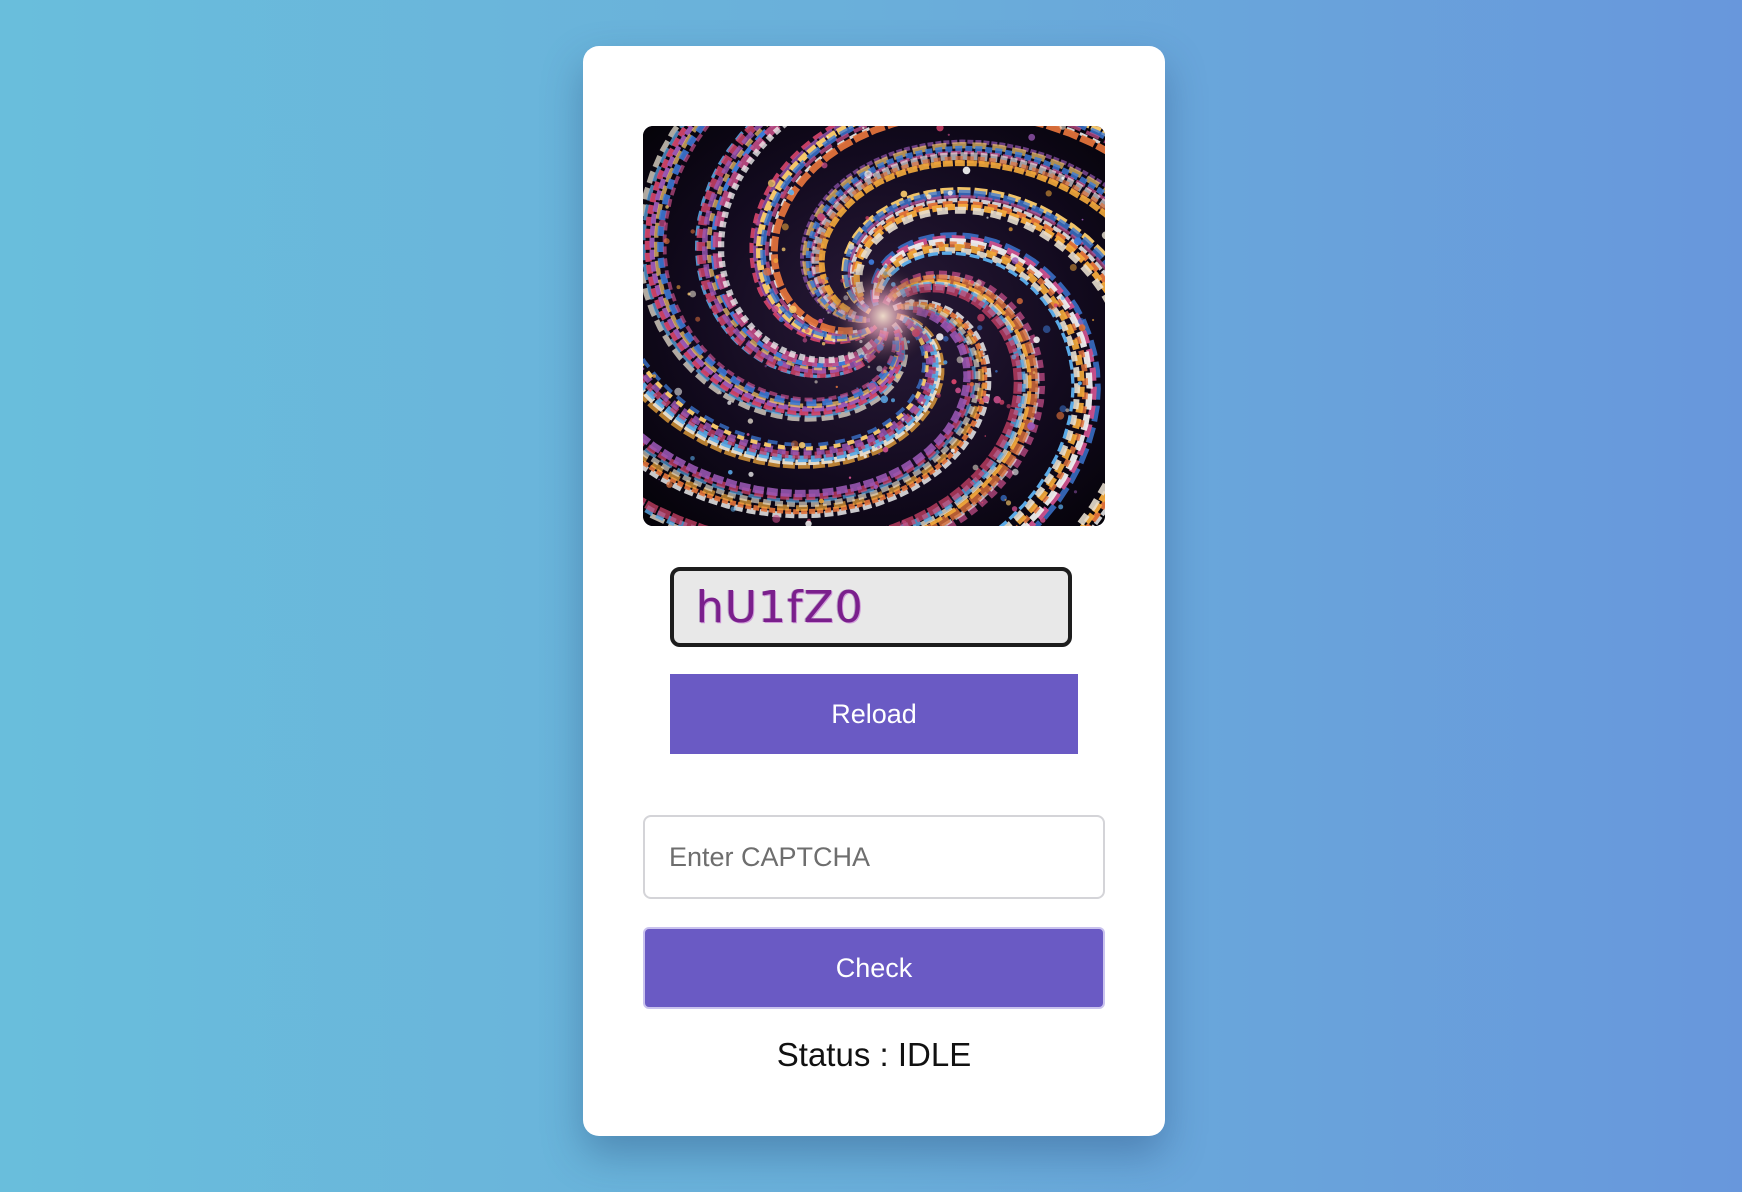 This screenshot has width=1742, height=1192. Describe the element at coordinates (874, 968) in the screenshot. I see `check-button: Check` at that location.